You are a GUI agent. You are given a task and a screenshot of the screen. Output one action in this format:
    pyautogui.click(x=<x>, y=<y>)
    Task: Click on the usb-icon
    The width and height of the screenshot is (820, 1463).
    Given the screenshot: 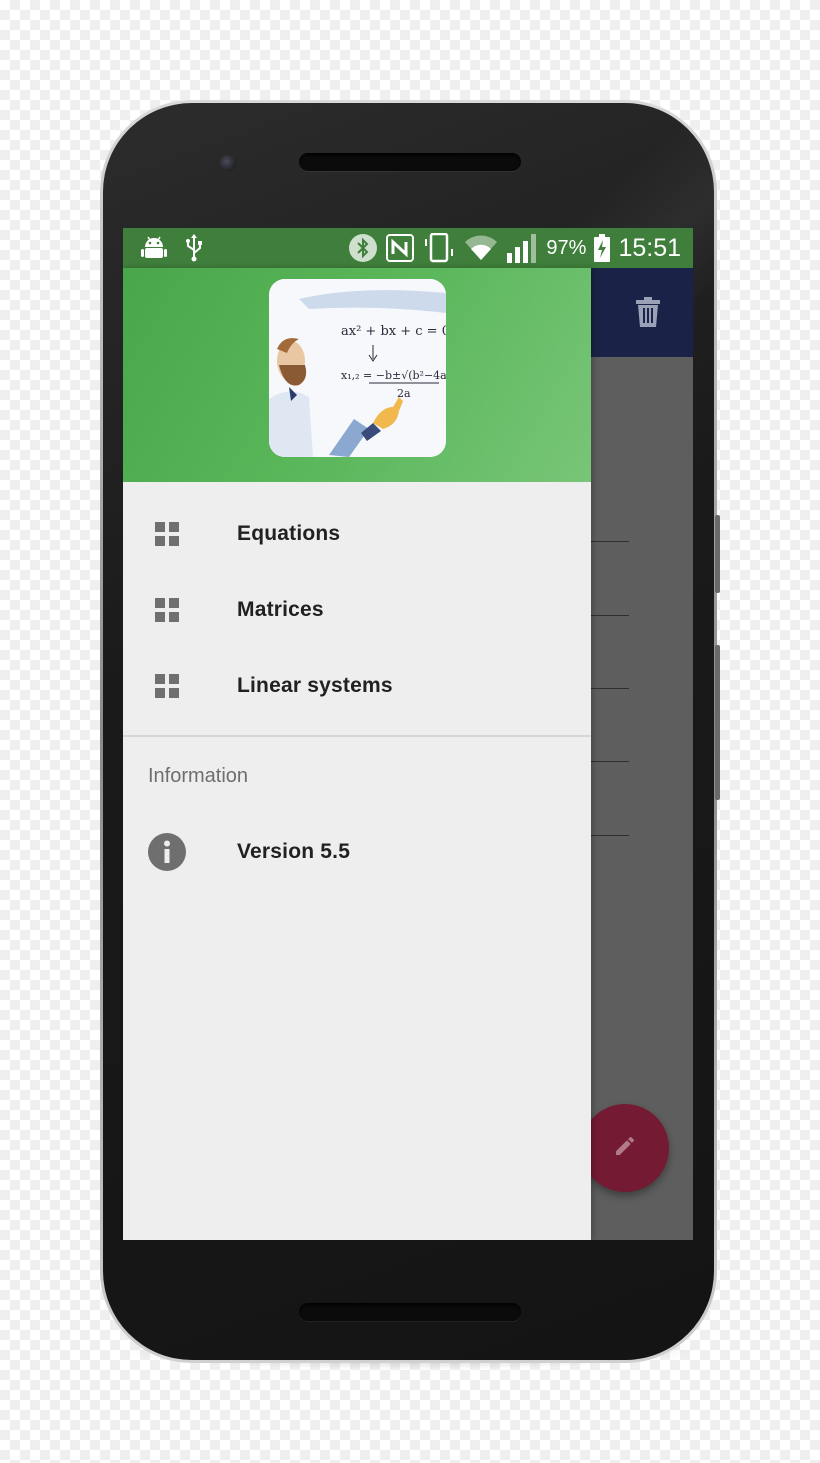 What is the action you would take?
    pyautogui.click(x=194, y=248)
    